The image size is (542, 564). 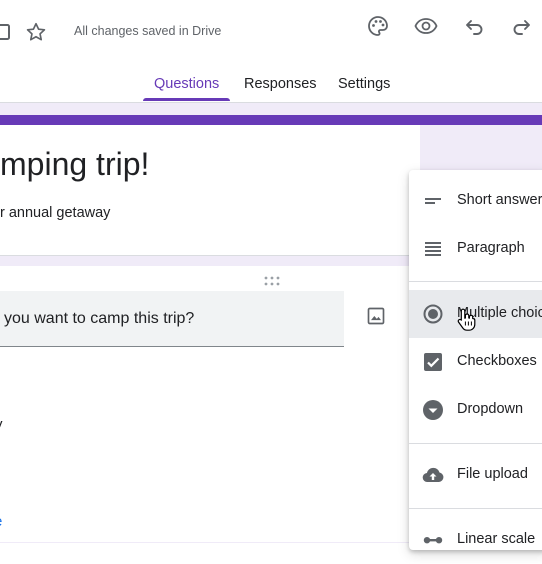 I want to click on linear-scale-icon, so click(x=433, y=540).